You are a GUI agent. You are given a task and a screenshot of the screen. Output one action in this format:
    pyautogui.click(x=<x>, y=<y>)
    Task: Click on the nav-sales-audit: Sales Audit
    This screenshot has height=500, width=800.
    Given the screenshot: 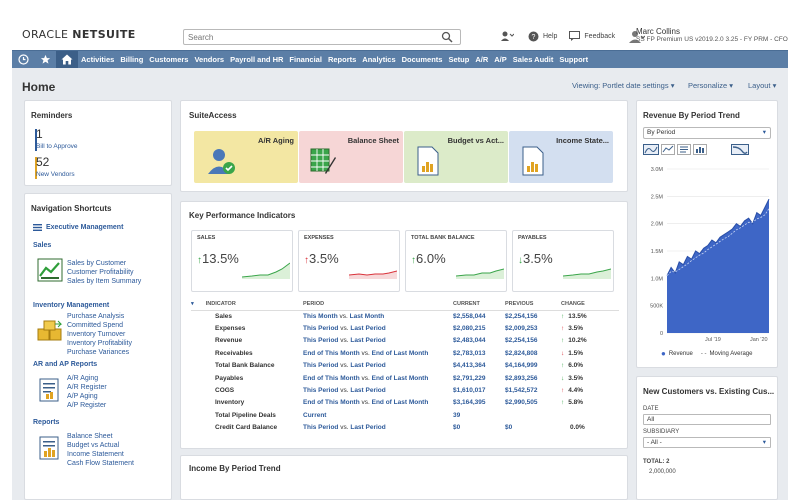 What is the action you would take?
    pyautogui.click(x=533, y=60)
    